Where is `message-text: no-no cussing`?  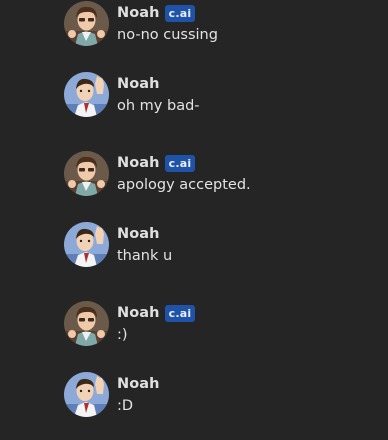 message-text: no-no cussing is located at coordinates (167, 35).